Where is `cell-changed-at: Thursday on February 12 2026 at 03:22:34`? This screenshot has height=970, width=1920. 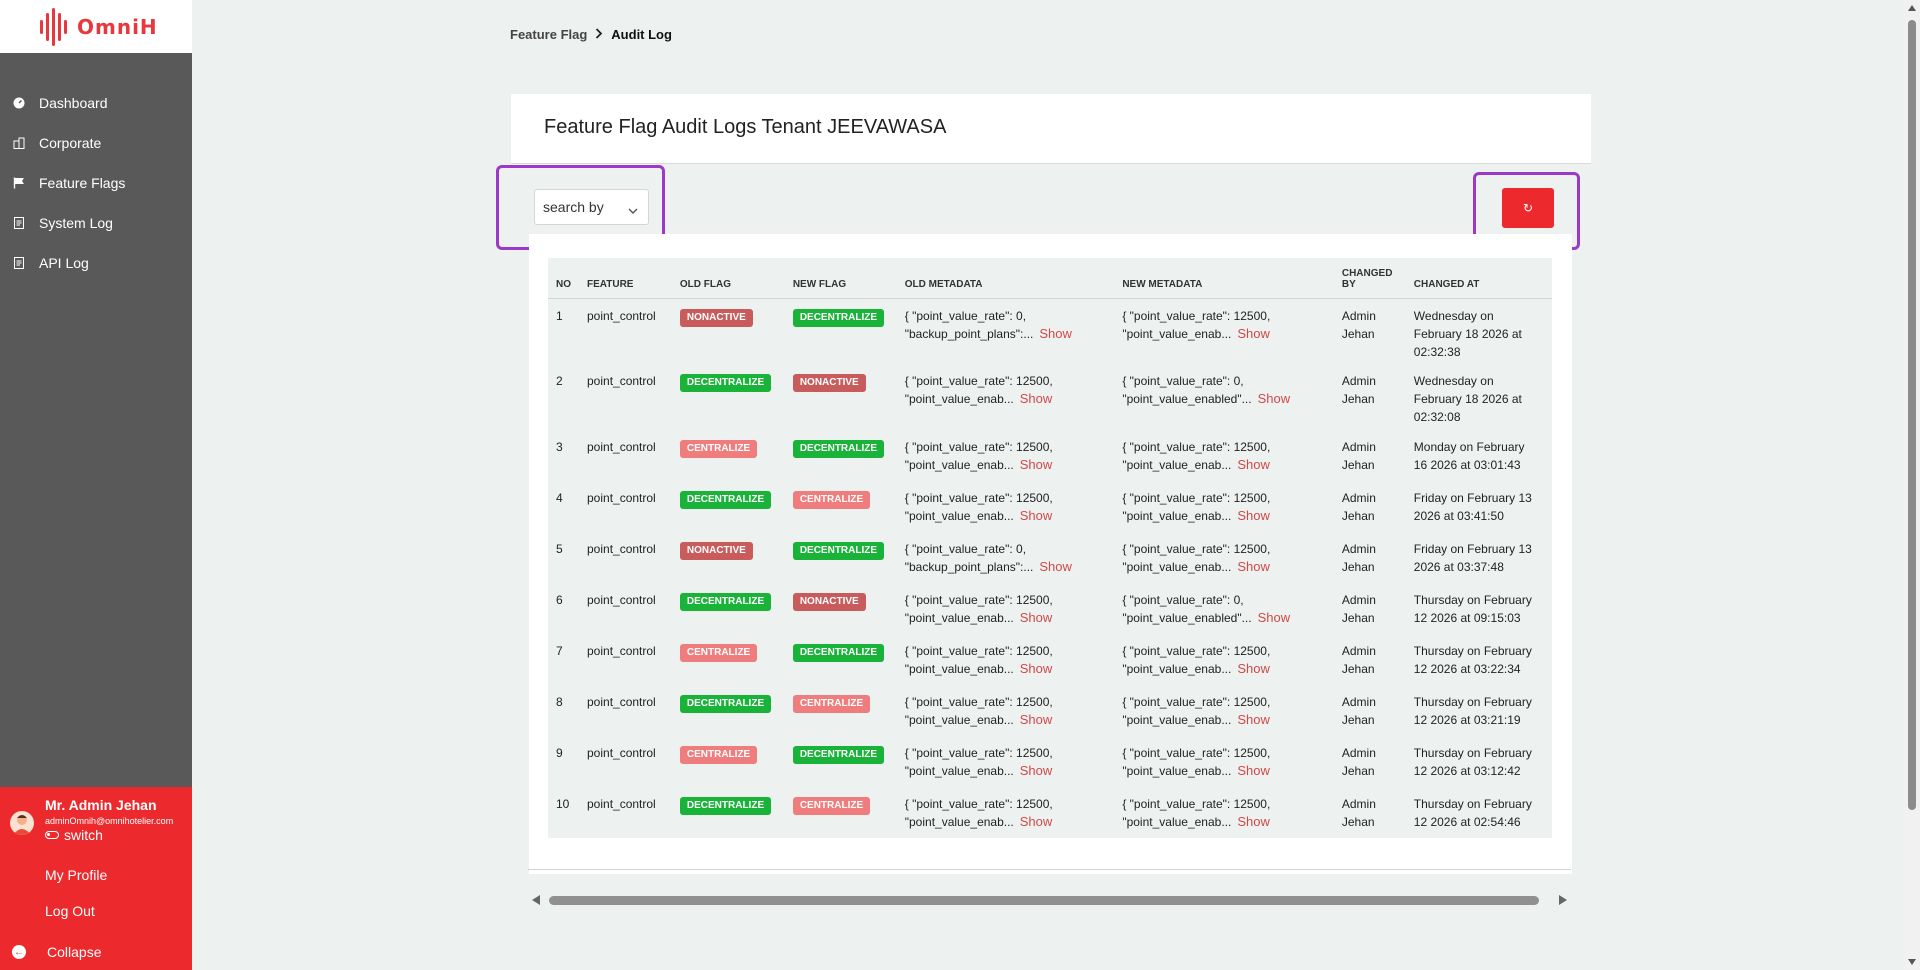
cell-changed-at: Thursday on February 12 2026 at 03:22:34 is located at coordinates (1479, 659).